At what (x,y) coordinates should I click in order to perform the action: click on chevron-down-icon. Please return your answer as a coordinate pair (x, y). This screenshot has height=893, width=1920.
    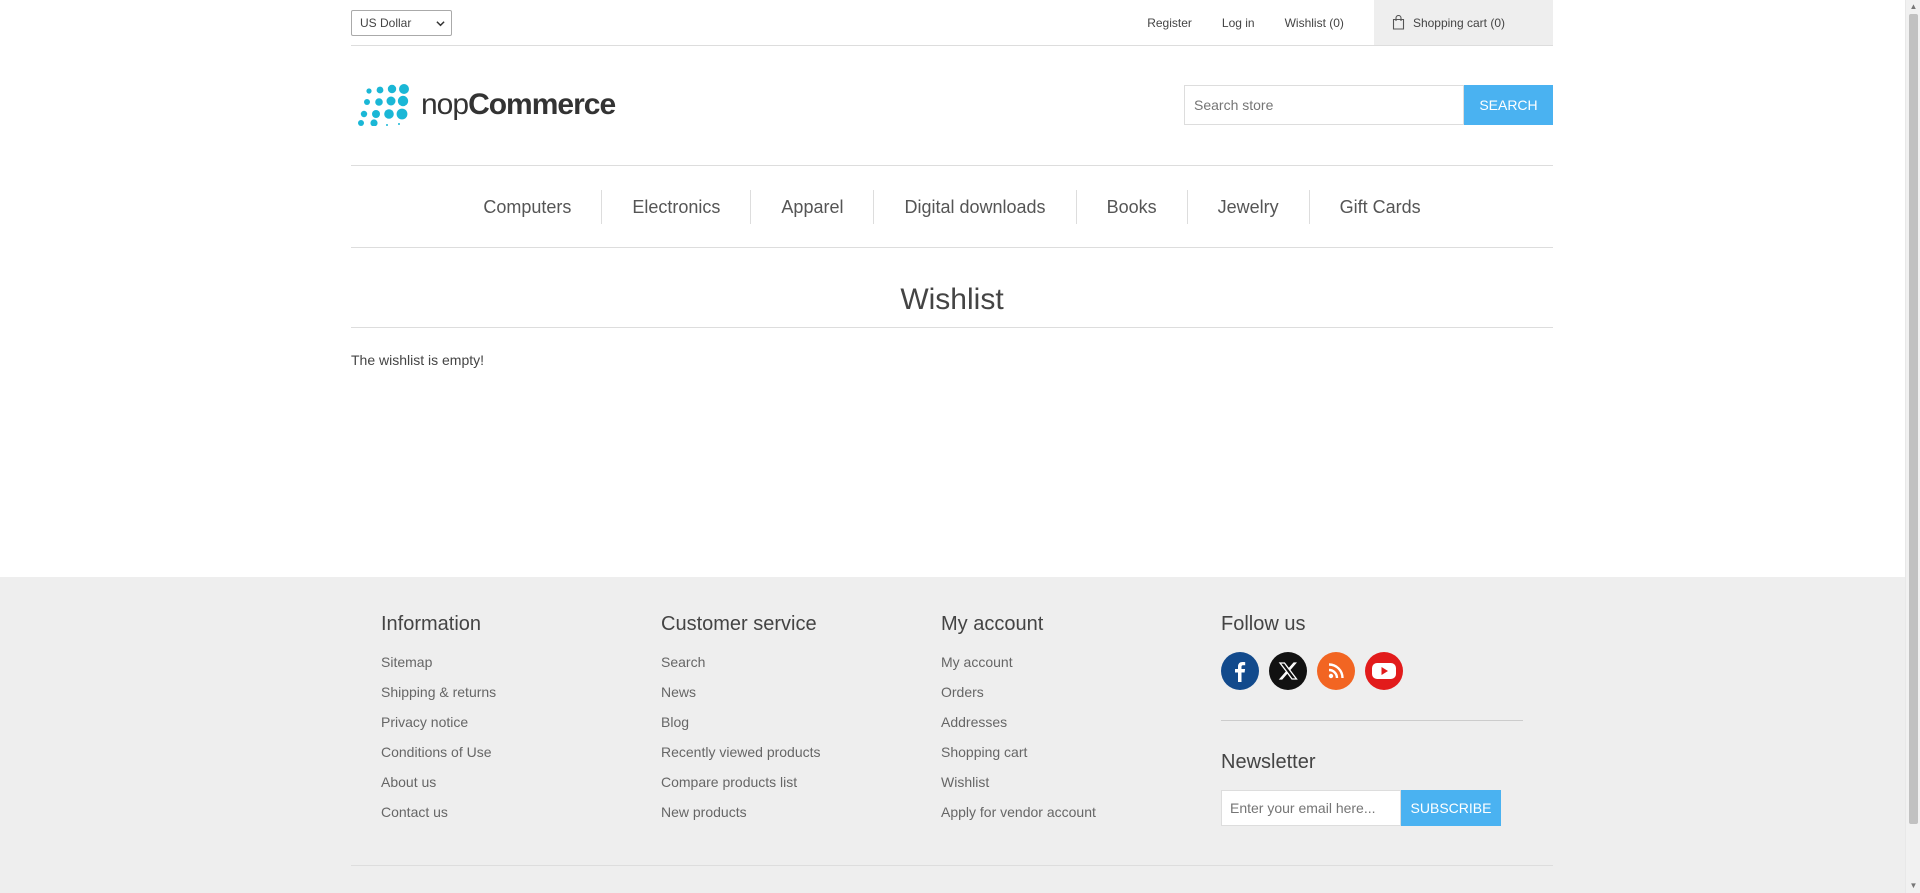
    Looking at the image, I should click on (440, 24).